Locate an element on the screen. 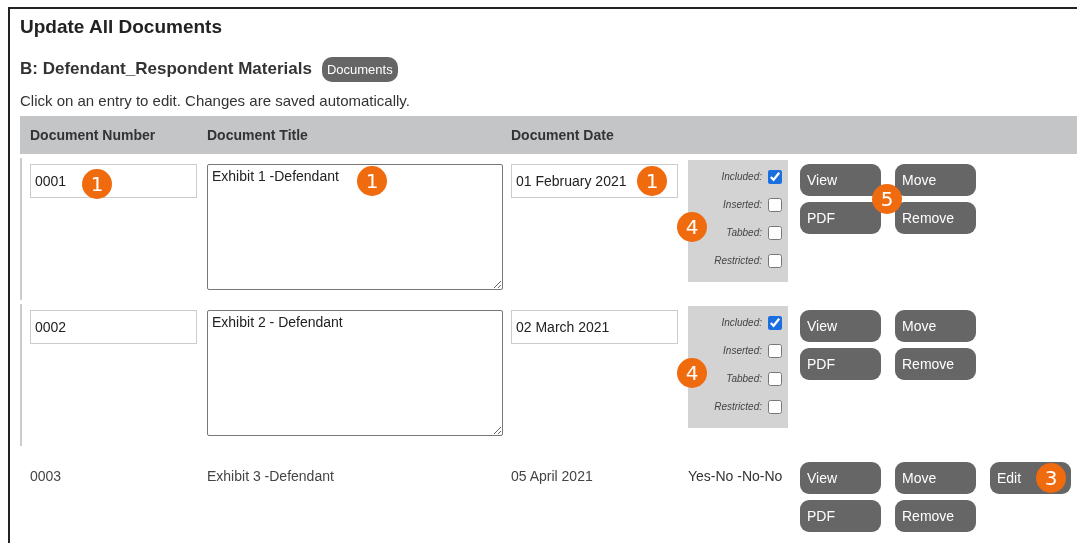 The image size is (1077, 543). documents-badge: Documents is located at coordinates (359, 69).